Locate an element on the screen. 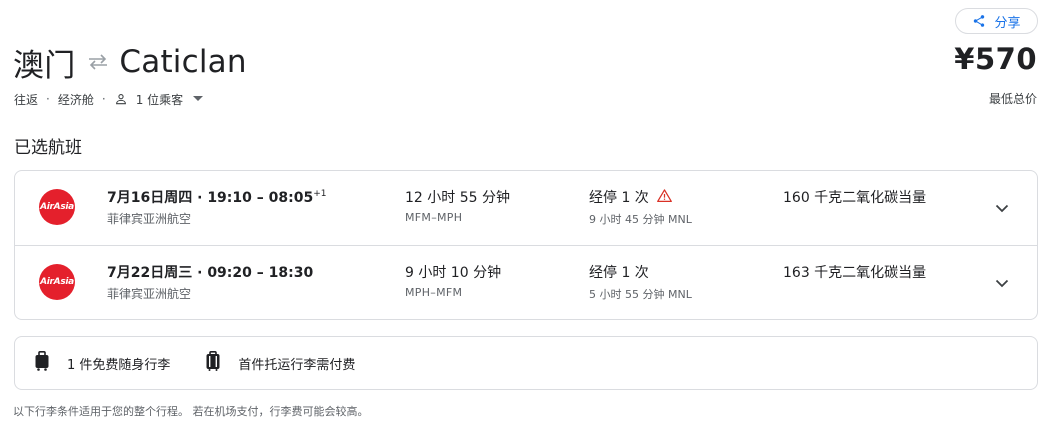 The height and width of the screenshot is (425, 1048). carry-on-label: 1 件免费随身行李 is located at coordinates (119, 365).